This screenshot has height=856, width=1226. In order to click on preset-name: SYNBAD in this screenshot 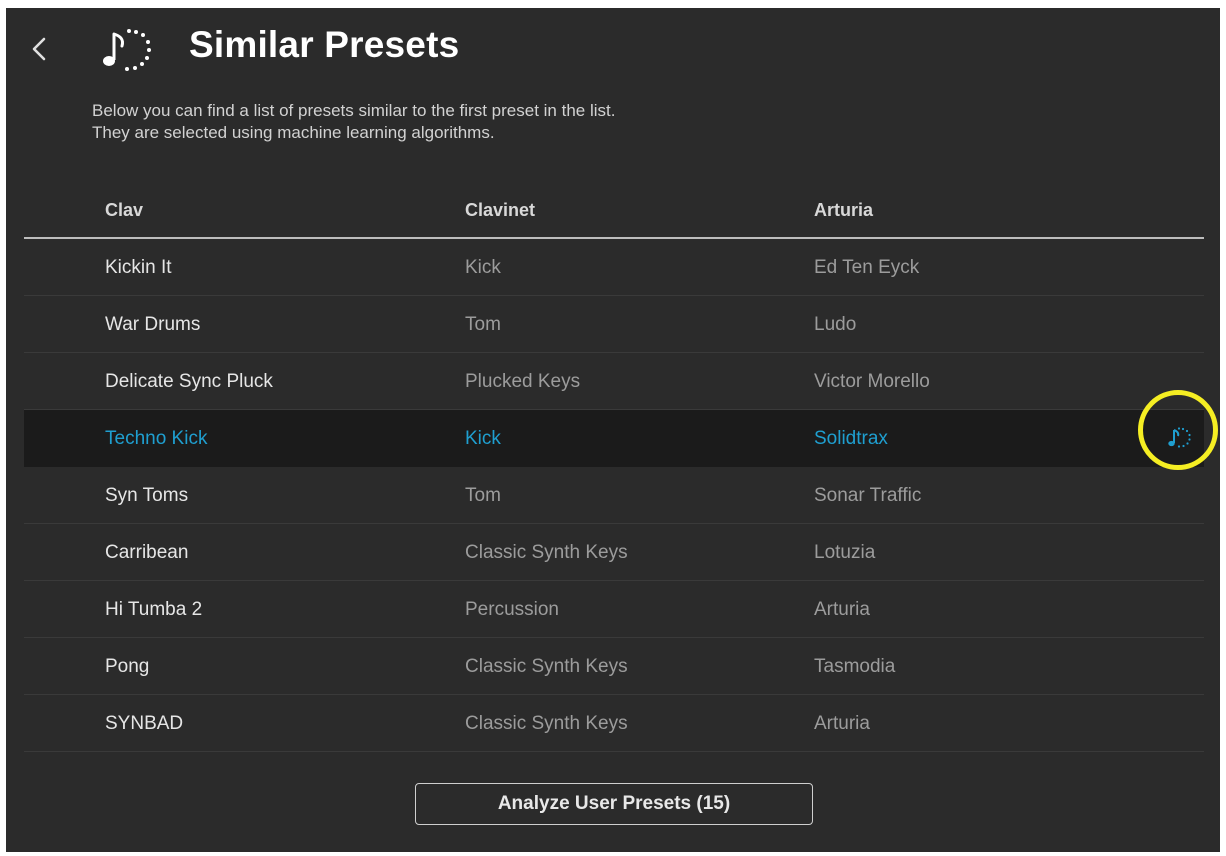, I will do `click(144, 723)`.